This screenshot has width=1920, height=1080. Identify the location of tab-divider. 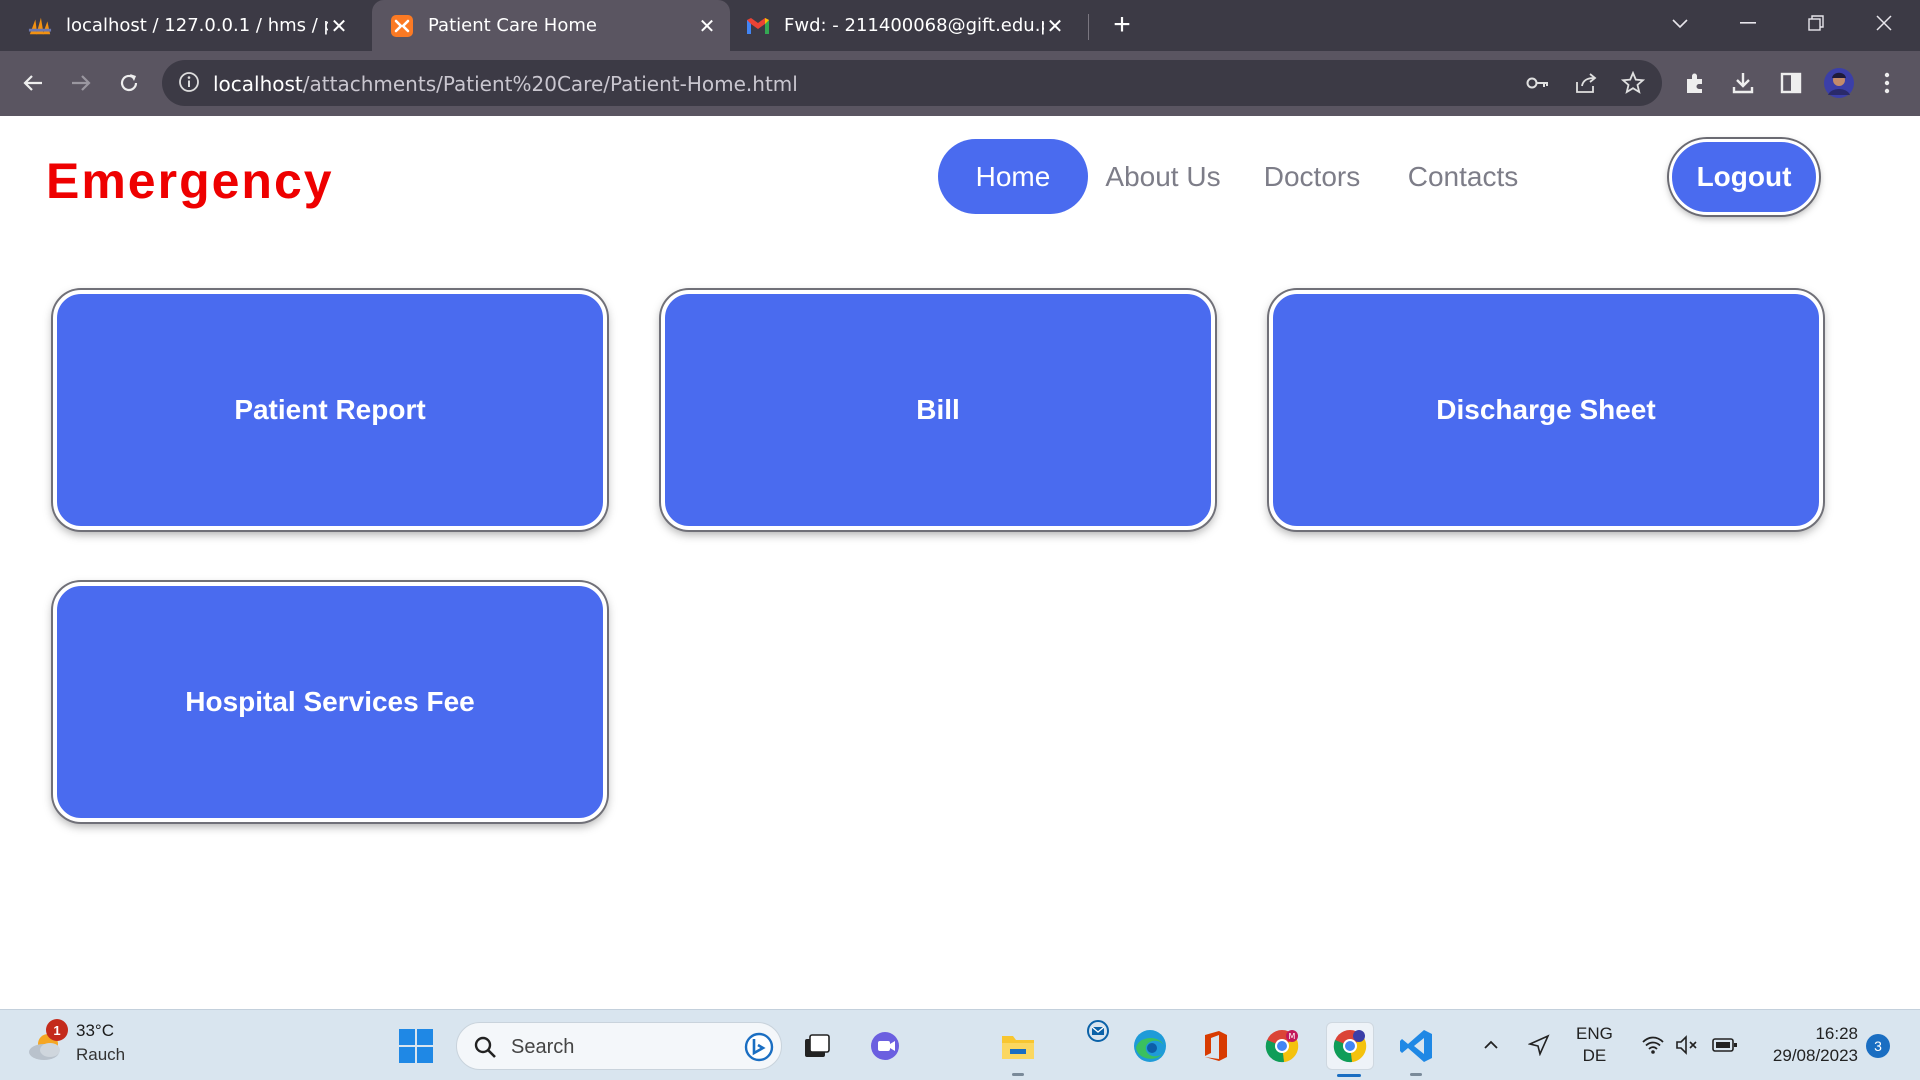
(1088, 27).